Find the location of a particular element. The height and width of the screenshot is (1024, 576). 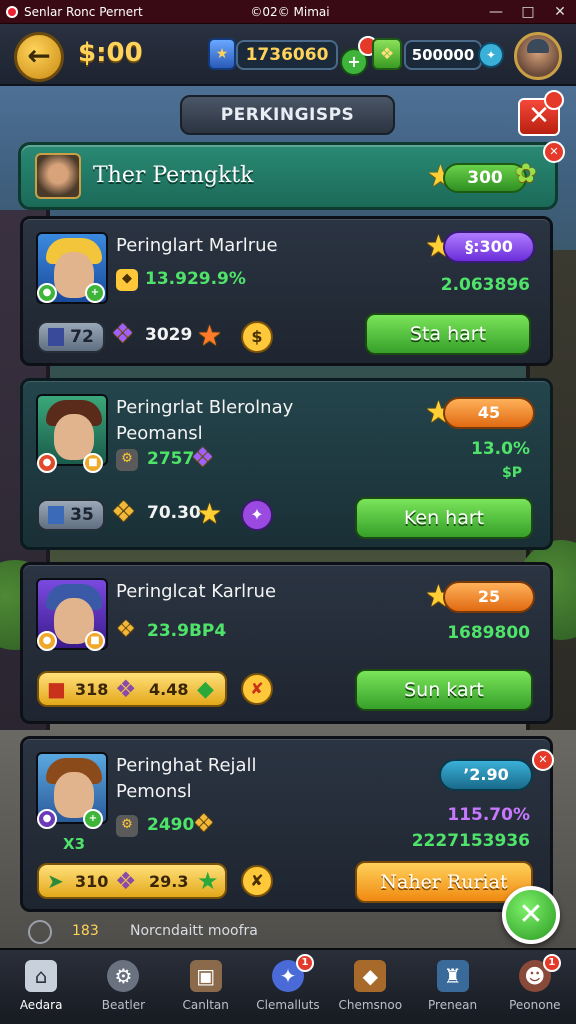

nav-item-prenean: ♜ Prenean is located at coordinates (452, 987).